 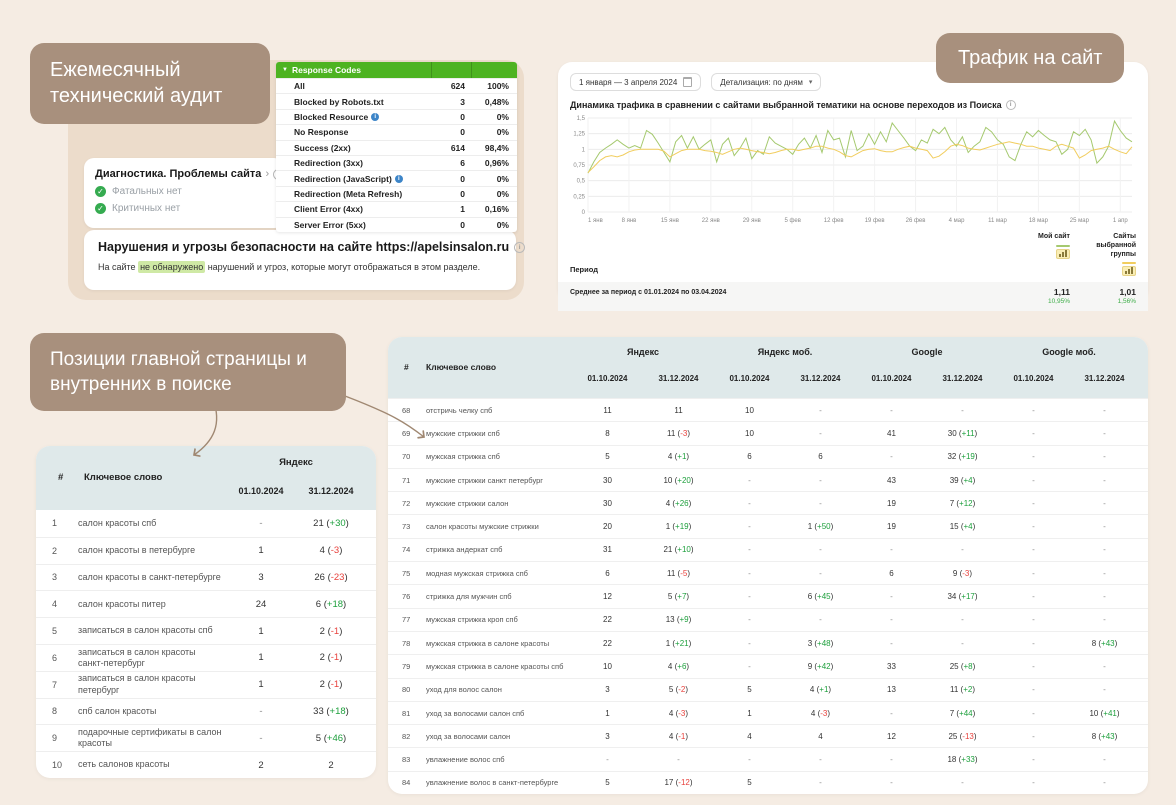 I want to click on position-value: 41, so click(x=891, y=433).